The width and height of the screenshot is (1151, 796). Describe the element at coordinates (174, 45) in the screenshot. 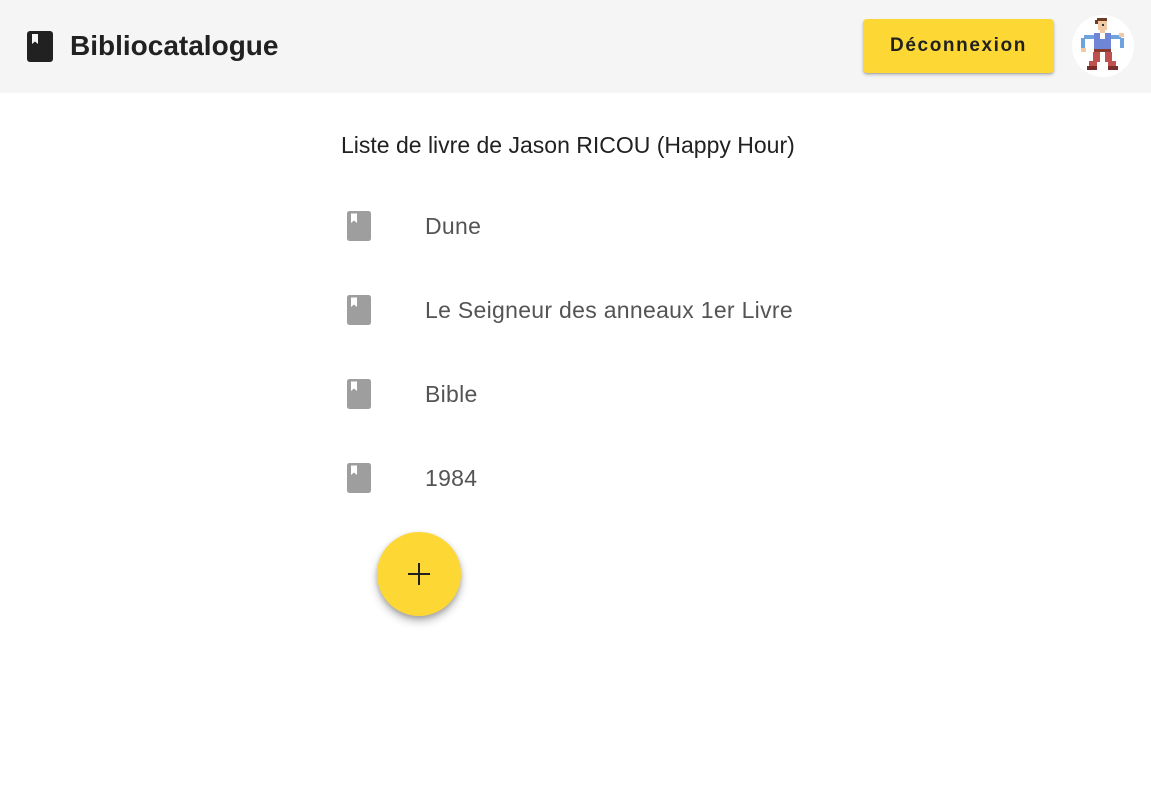

I see `app-title: Bibliocatalogue` at that location.